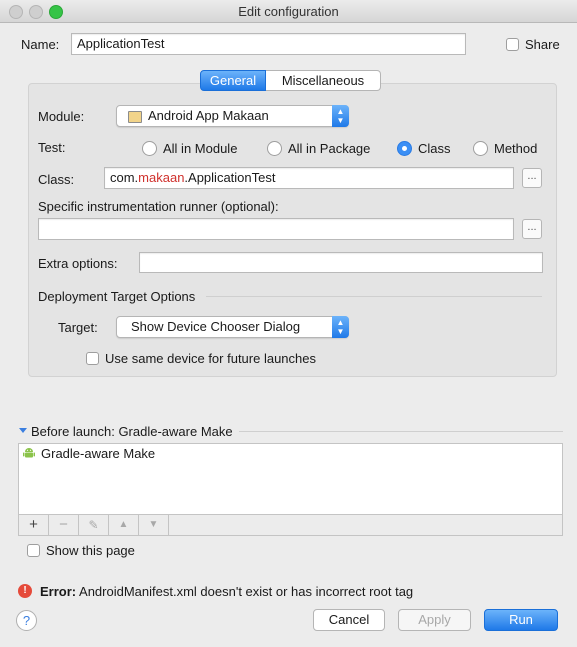 The height and width of the screenshot is (647, 577). What do you see at coordinates (230, 177) in the screenshot?
I see `class-value-suffix: .ApplicationTest` at bounding box center [230, 177].